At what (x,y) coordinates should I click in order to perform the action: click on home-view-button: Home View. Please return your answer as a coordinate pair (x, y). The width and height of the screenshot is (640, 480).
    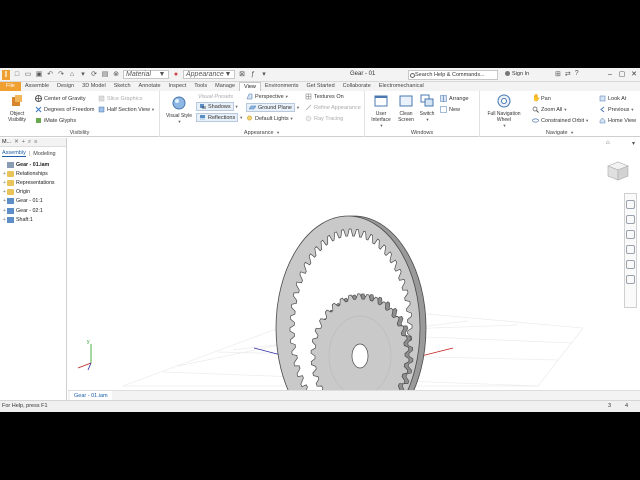
    Looking at the image, I should click on (617, 120).